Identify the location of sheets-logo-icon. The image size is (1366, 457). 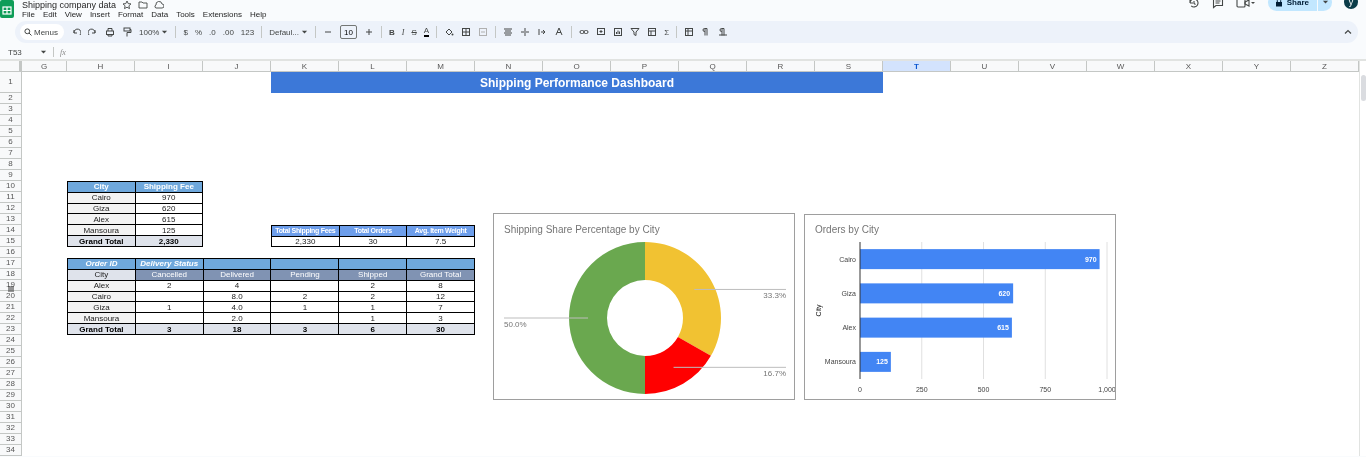
(7, 9).